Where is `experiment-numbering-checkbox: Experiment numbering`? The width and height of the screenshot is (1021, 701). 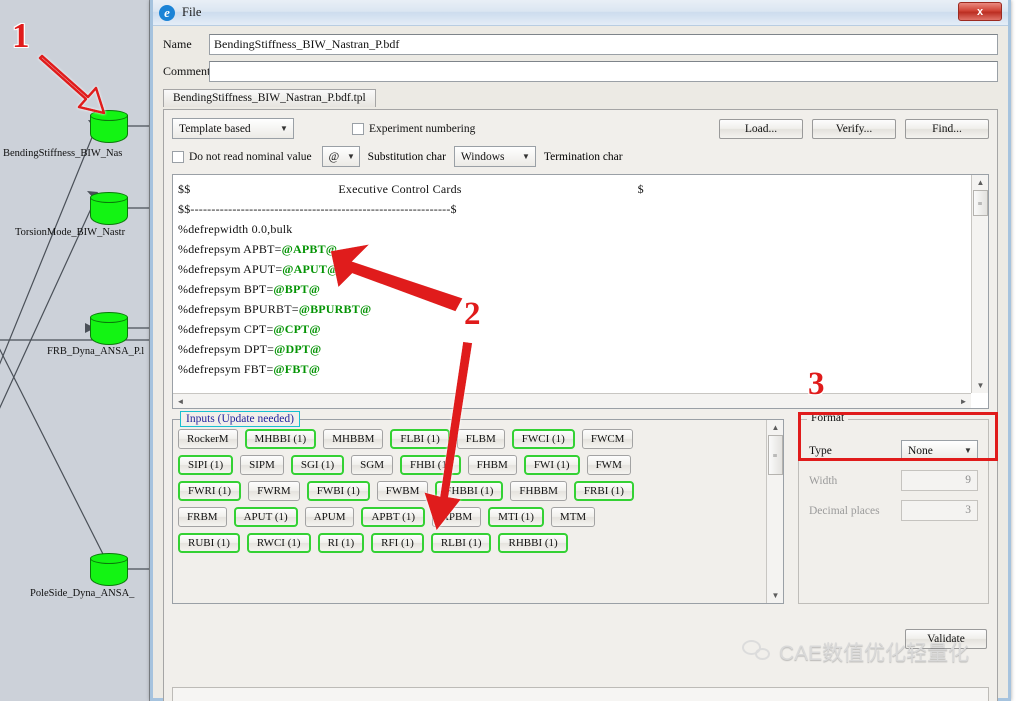
experiment-numbering-checkbox: Experiment numbering is located at coordinates (413, 128).